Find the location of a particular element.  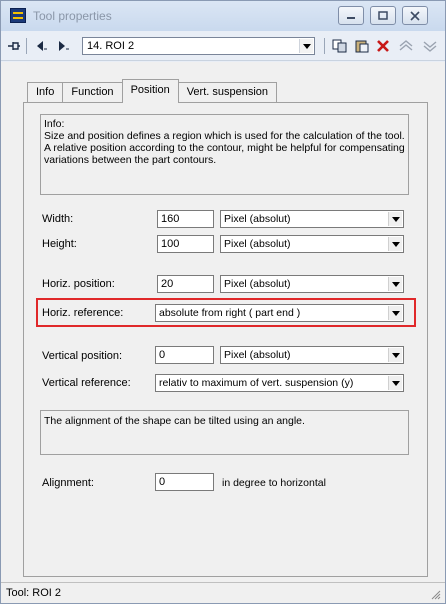

width-unit-value: Pixel (absolut) is located at coordinates (257, 219).